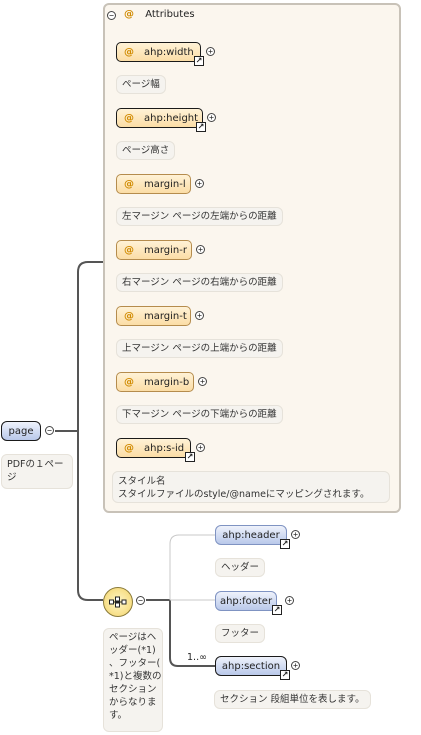 The image size is (421, 735). Describe the element at coordinates (155, 382) in the screenshot. I see `attribute-margin-b: @ margin-b` at that location.